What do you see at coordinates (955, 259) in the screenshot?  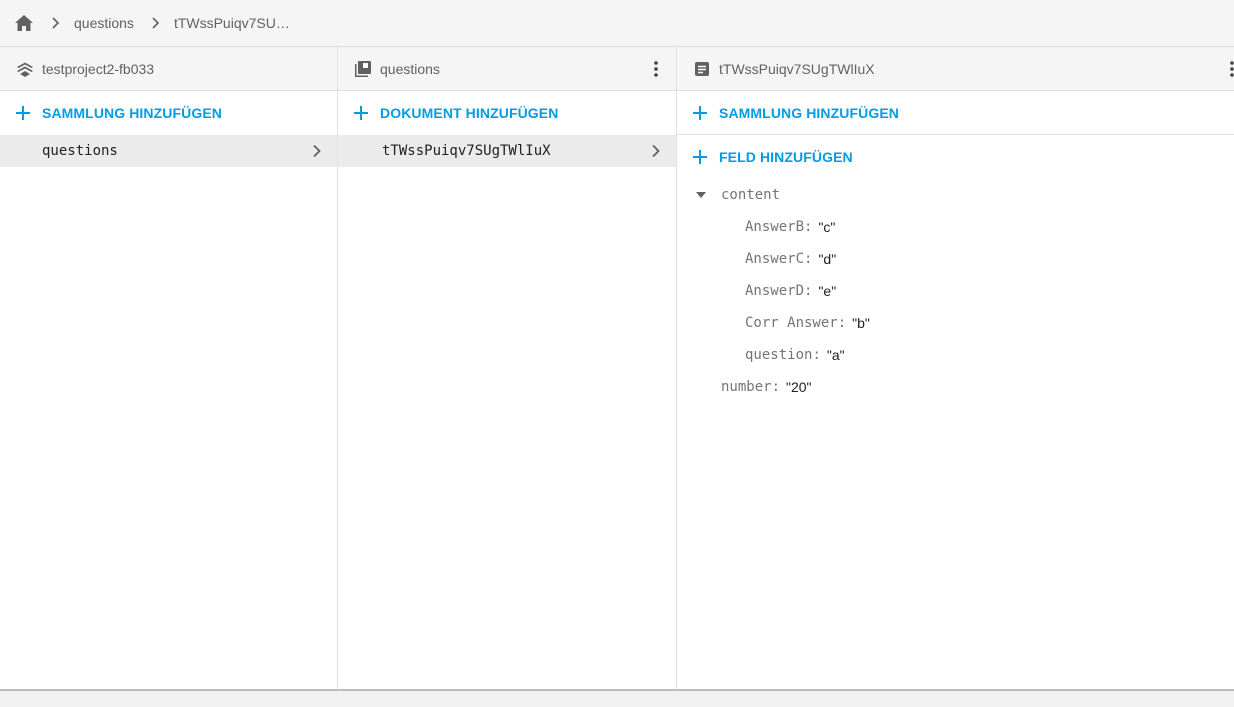 I see `field-row: AnswerC: "d"` at bounding box center [955, 259].